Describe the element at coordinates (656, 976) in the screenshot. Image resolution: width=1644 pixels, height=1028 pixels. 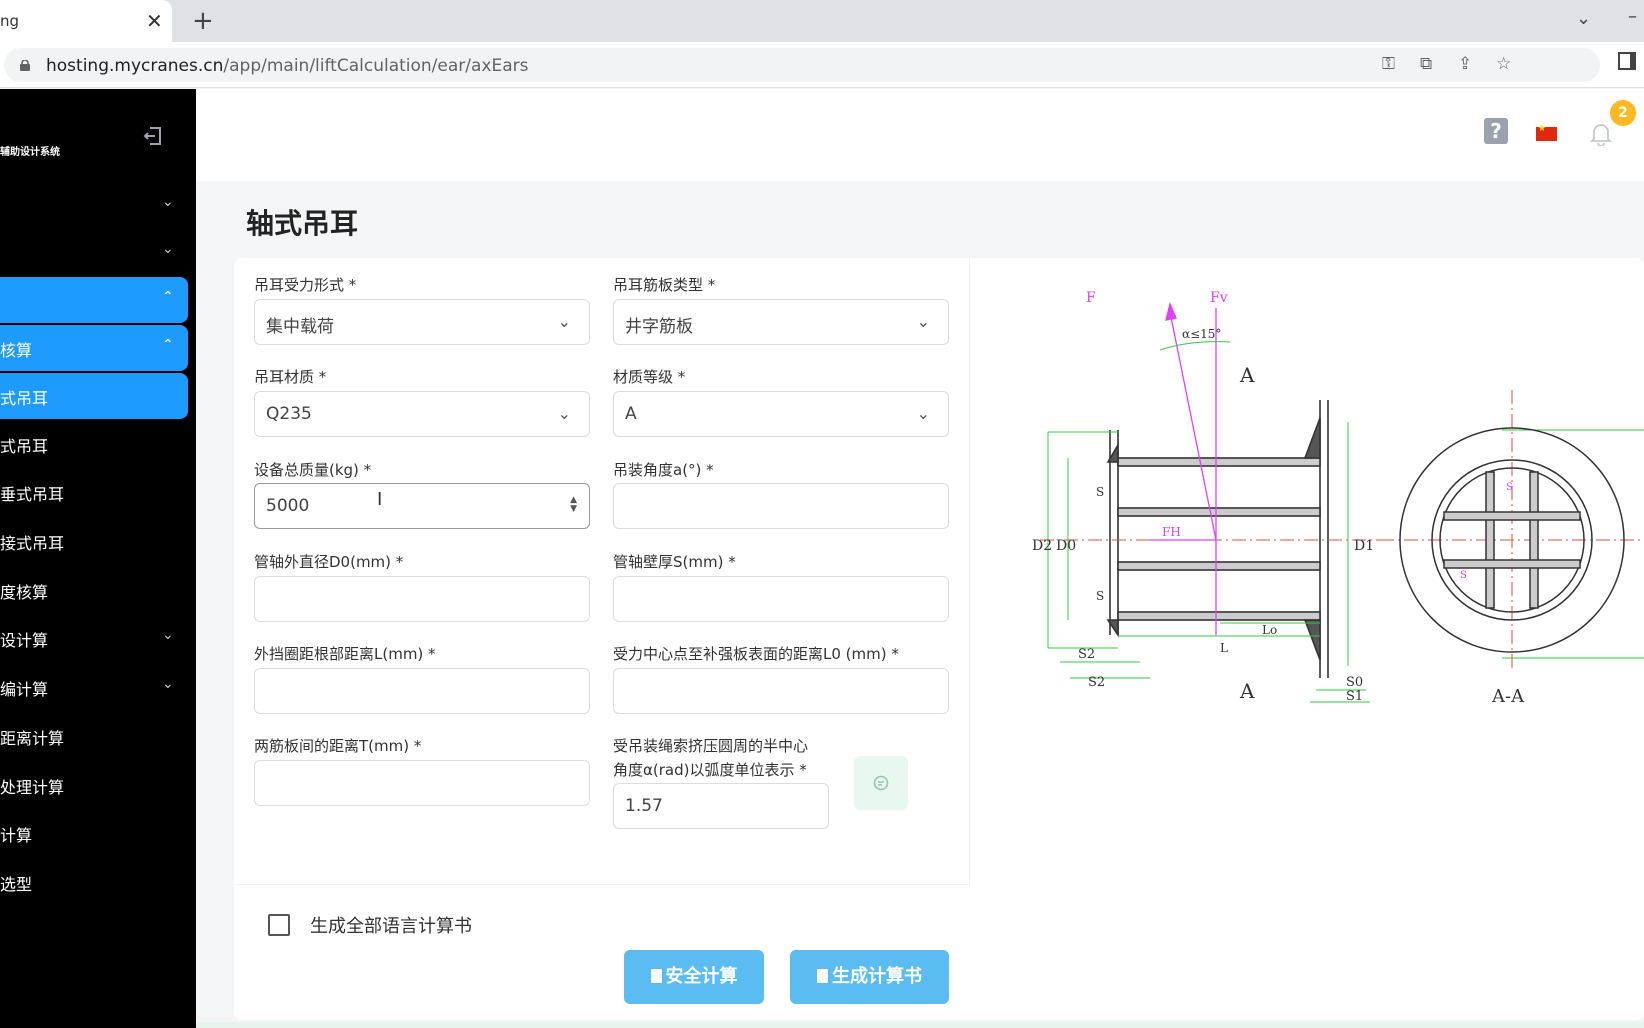
I see `calculator-icon` at that location.